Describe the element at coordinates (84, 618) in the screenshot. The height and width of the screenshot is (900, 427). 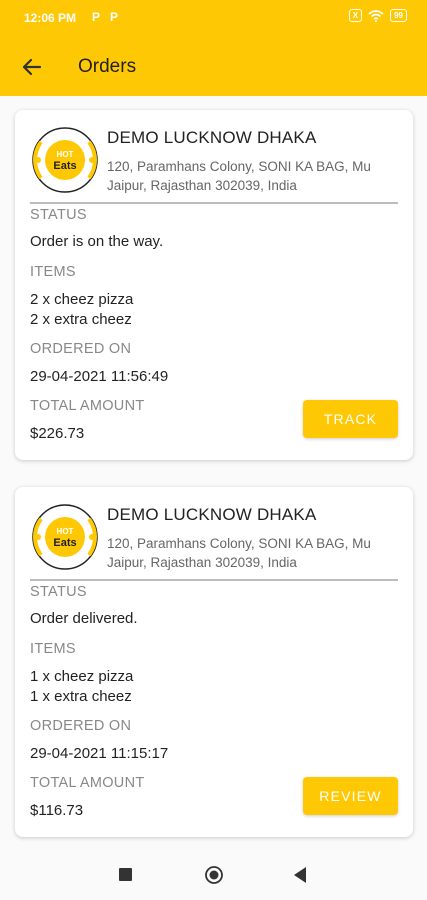
I see `status-value: Order delivered.` at that location.